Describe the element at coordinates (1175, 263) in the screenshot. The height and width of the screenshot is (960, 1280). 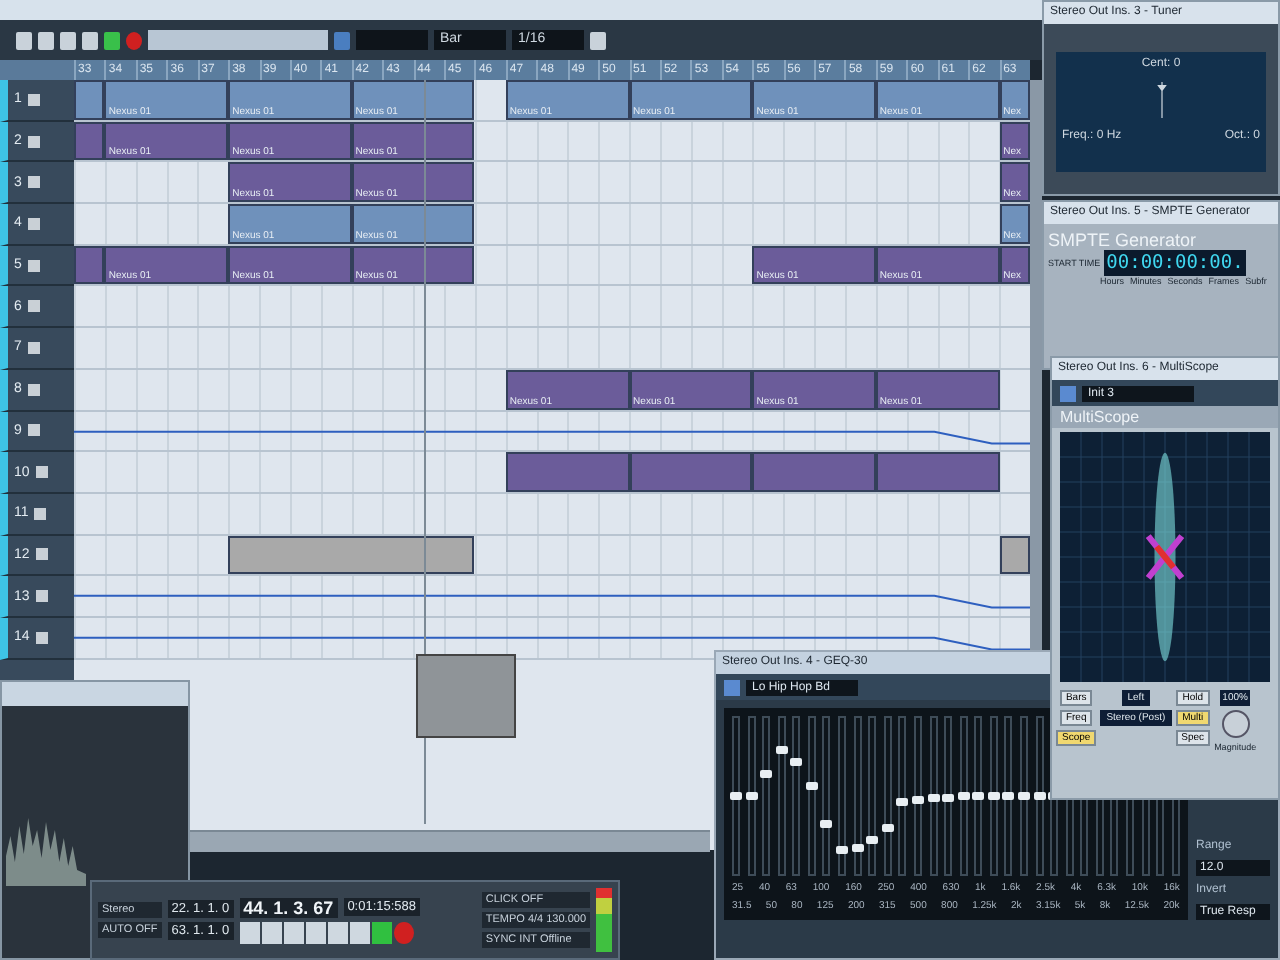
I see `timecode-display: 00:00:00:00.` at that location.